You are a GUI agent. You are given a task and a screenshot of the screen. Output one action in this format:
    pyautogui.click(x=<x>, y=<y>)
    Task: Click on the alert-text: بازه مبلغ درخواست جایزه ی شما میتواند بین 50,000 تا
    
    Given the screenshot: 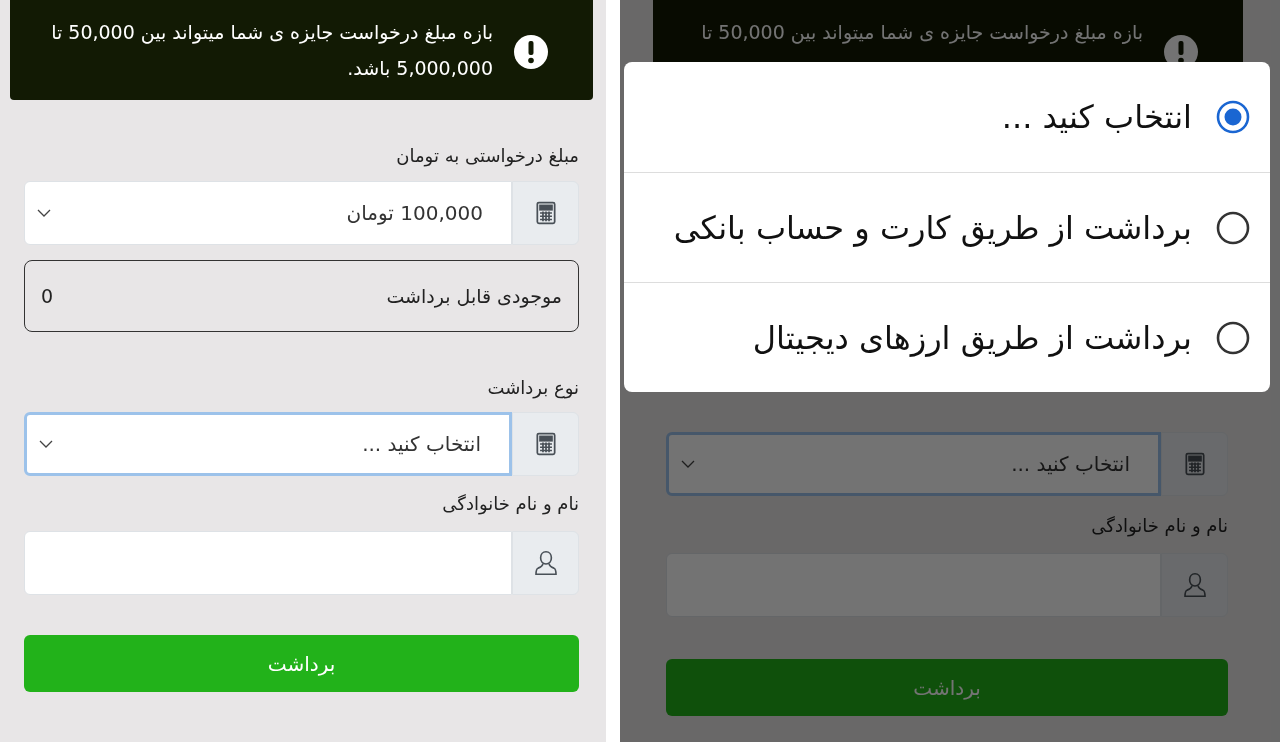 What is the action you would take?
    pyautogui.click(x=922, y=33)
    